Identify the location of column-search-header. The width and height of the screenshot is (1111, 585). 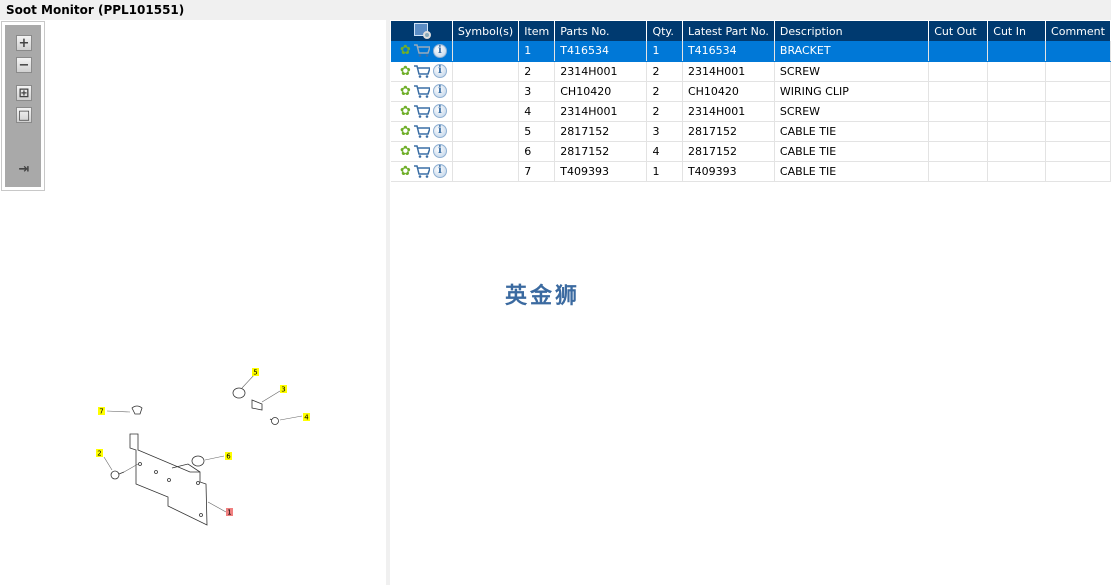
(422, 31).